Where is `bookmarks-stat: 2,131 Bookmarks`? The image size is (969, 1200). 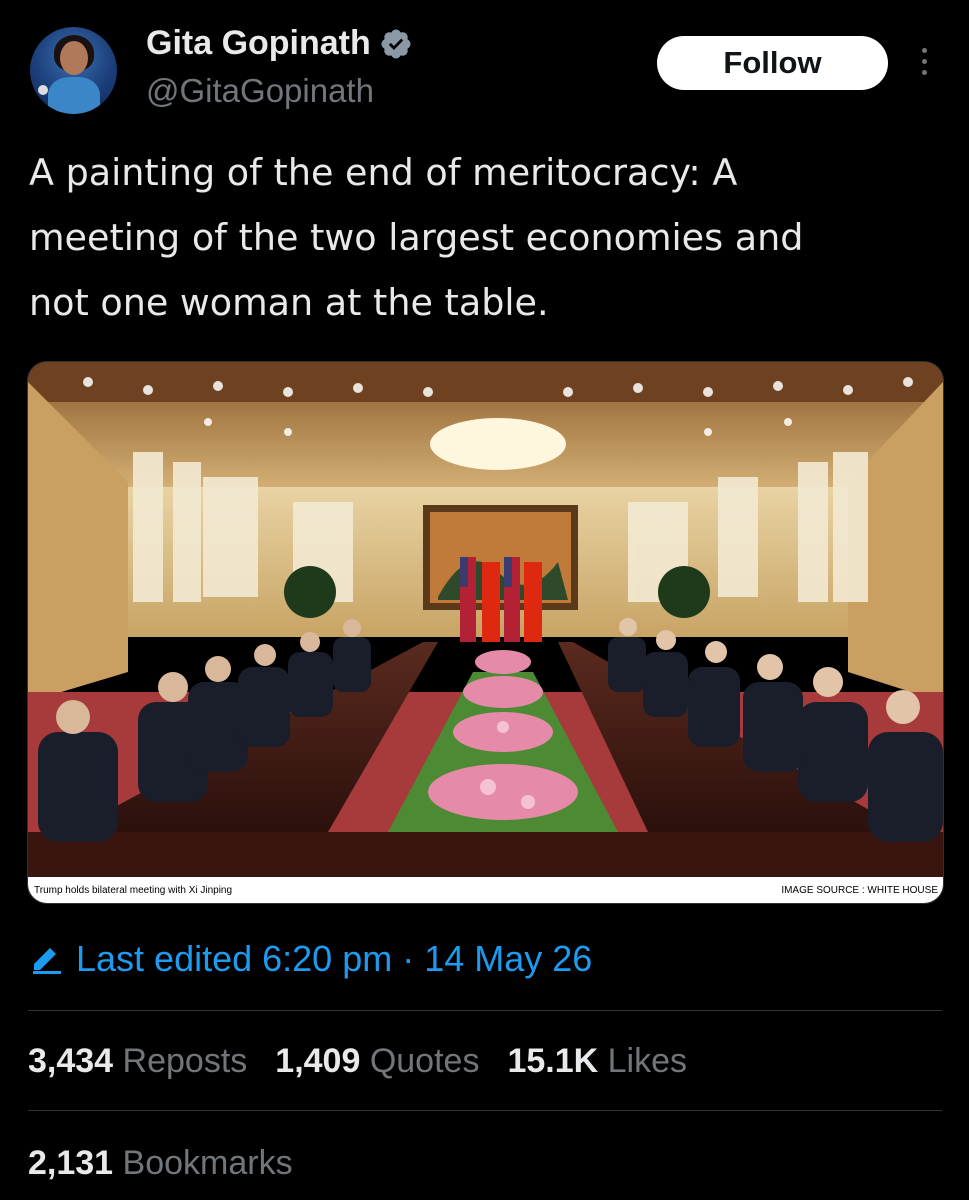 bookmarks-stat: 2,131 Bookmarks is located at coordinates (160, 1163).